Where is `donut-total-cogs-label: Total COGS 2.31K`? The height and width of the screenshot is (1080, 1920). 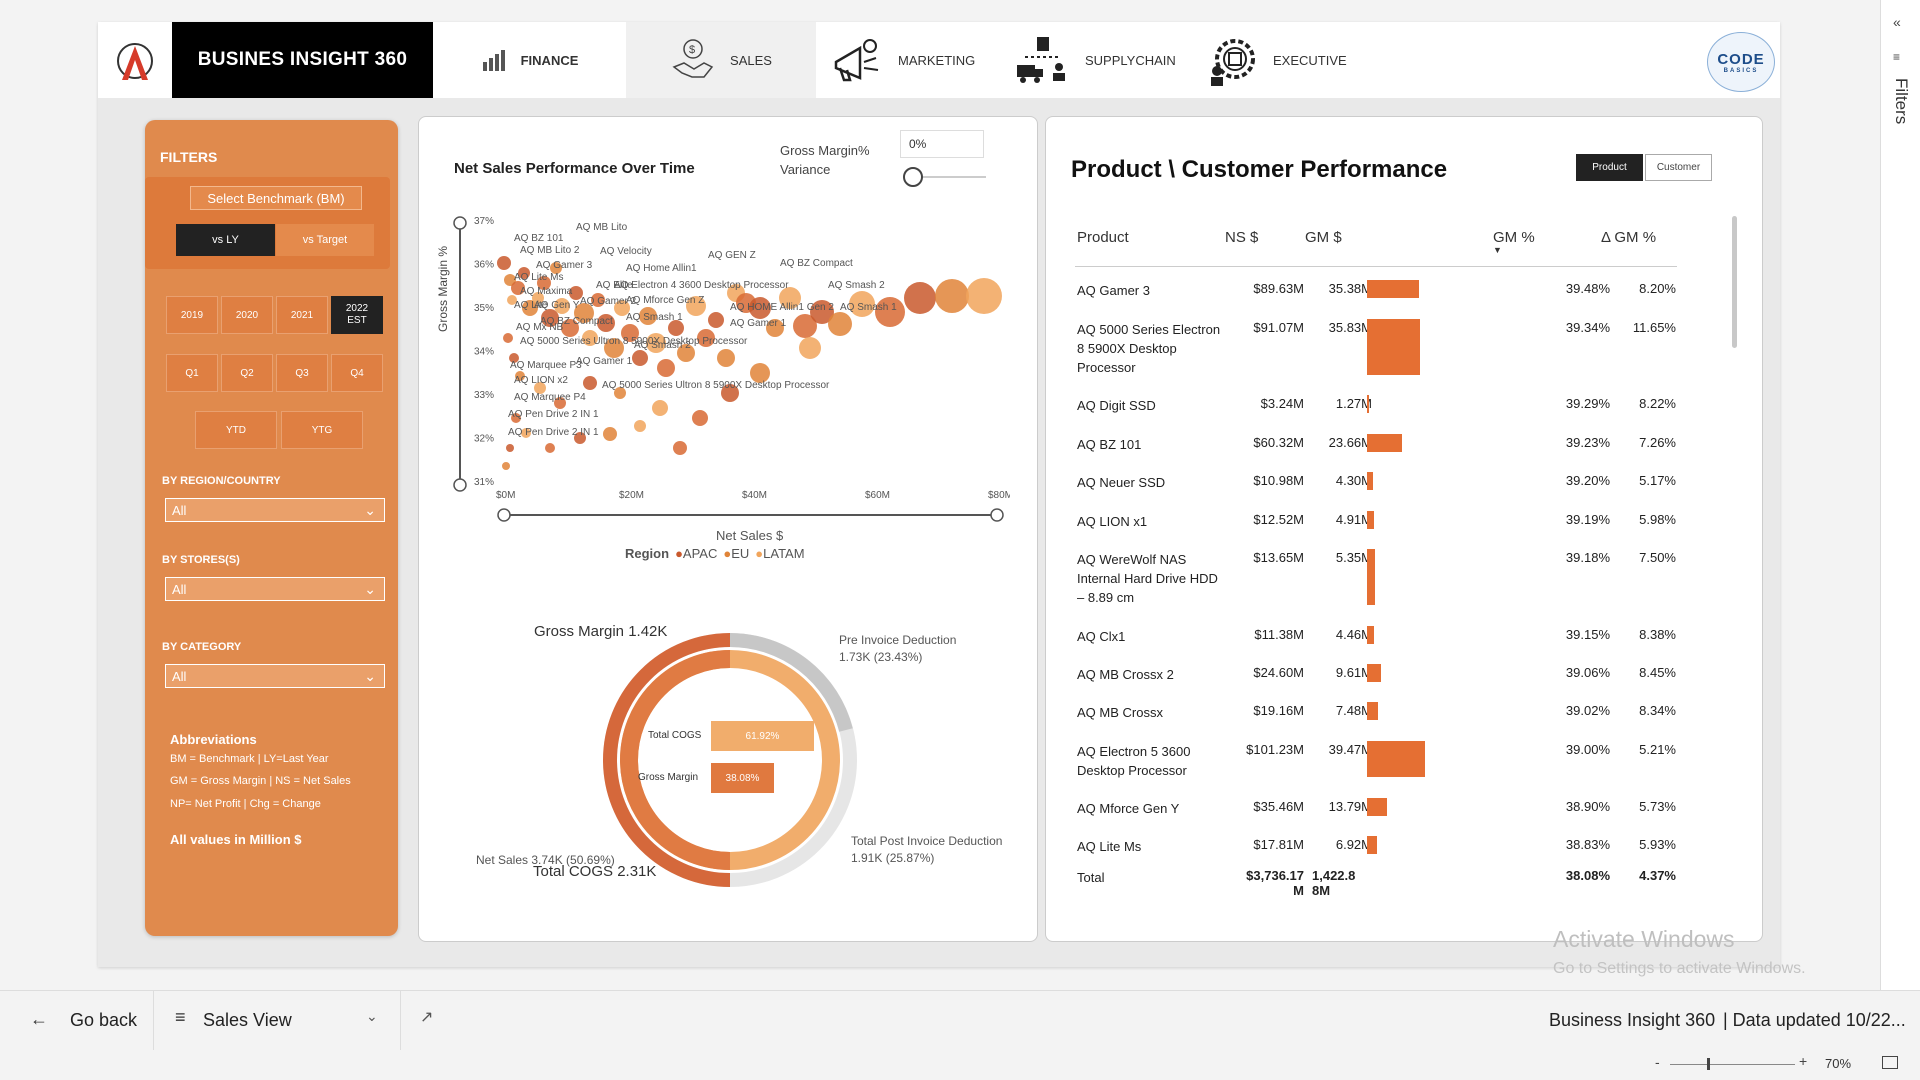 donut-total-cogs-label: Total COGS 2.31K is located at coordinates (595, 871).